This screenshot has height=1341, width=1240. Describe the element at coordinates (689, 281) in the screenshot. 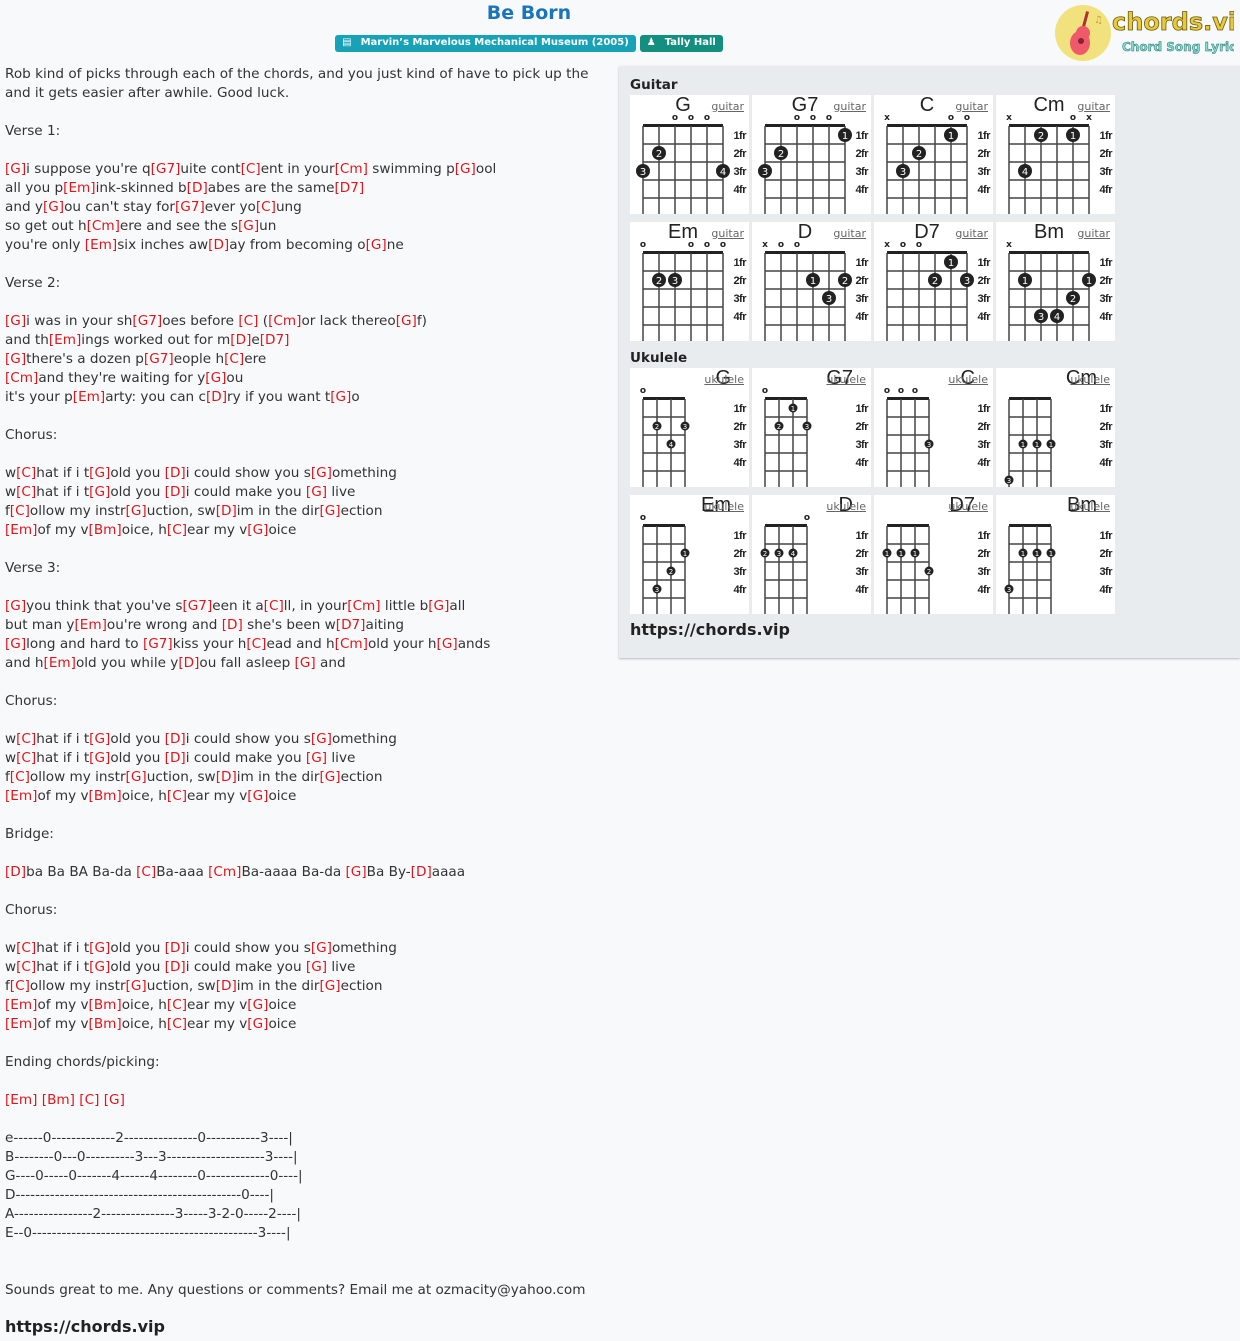

I see `guitar-chord-em: Em guitar 1fr 2fr 3fr 4fr o o o o 2 3` at that location.